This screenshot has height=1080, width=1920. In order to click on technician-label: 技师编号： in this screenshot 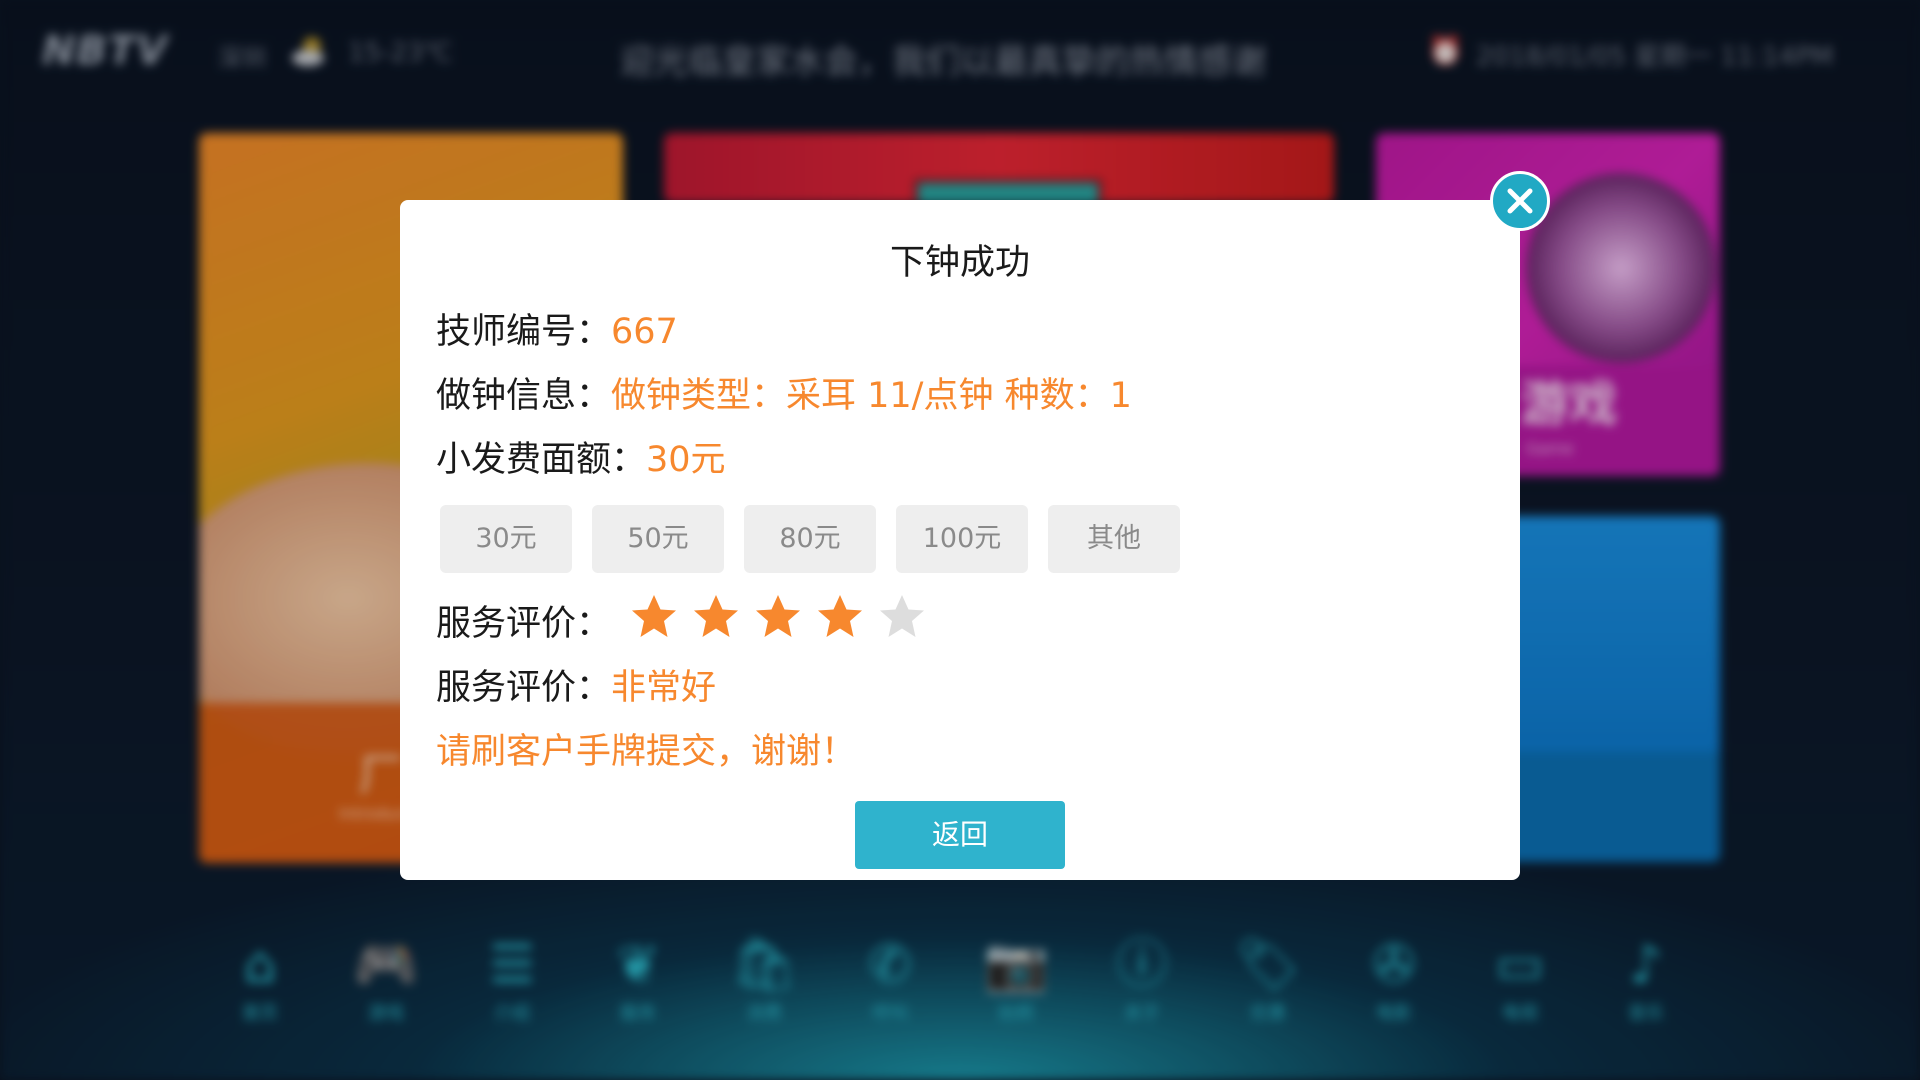, I will do `click(524, 332)`.